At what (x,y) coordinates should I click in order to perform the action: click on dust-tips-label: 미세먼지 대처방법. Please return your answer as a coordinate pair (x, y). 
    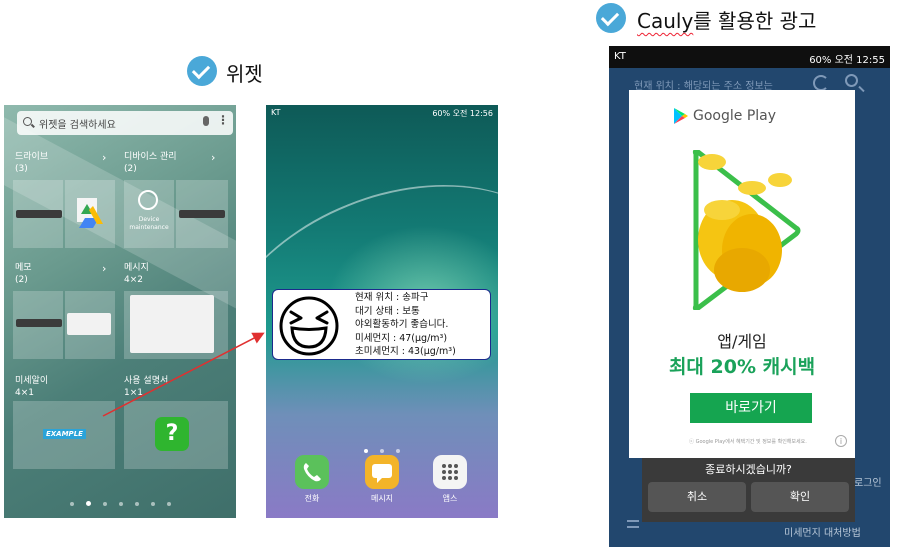
    Looking at the image, I should click on (822, 531).